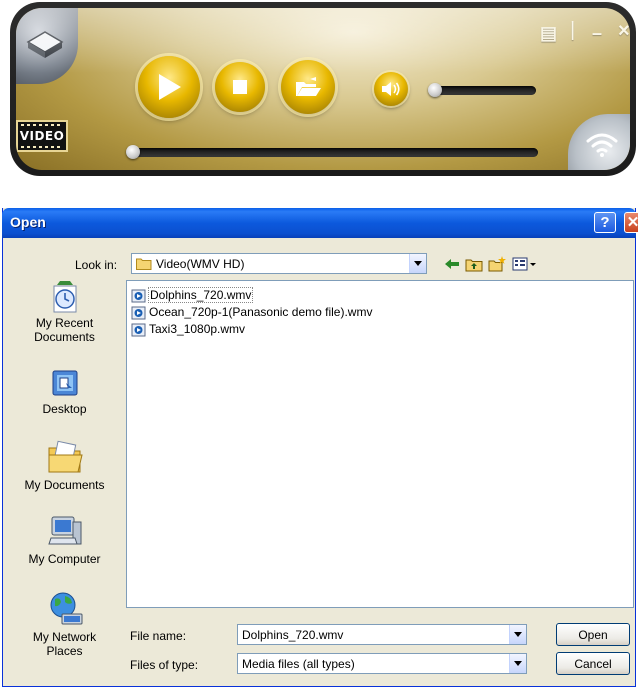  I want to click on file-type-label: Files of type:, so click(164, 665).